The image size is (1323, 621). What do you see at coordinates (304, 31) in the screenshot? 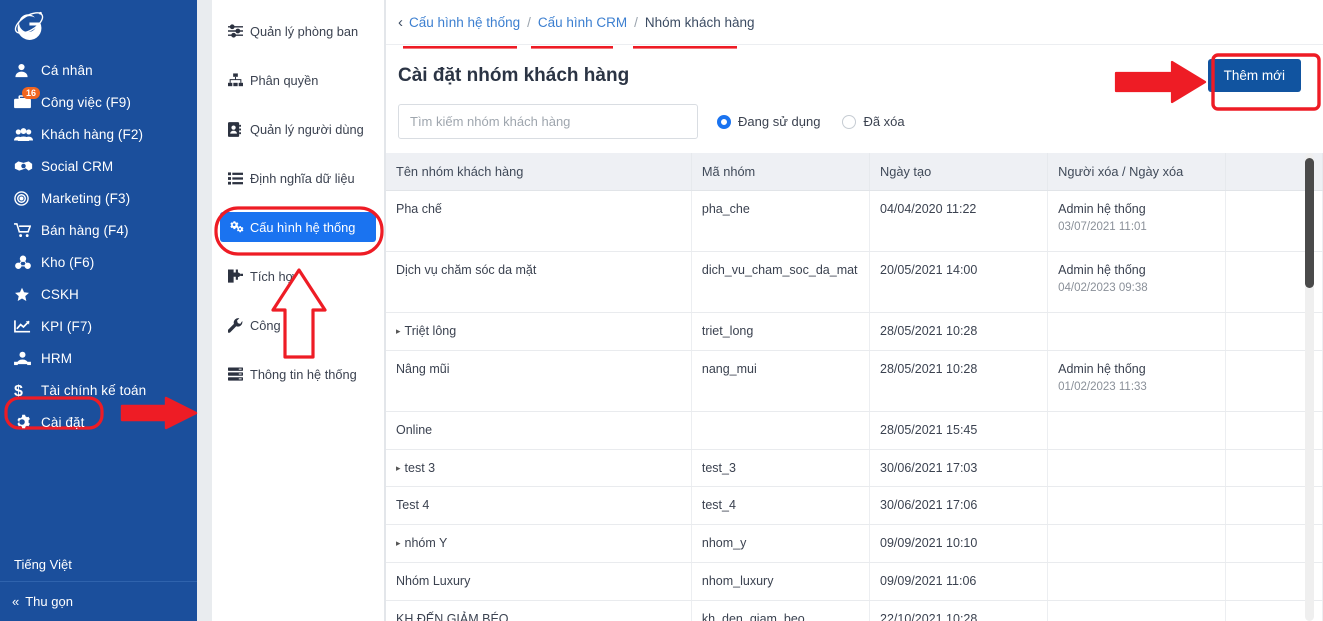
I see `submenu-item-label: Quản lý phòng ban` at bounding box center [304, 31].